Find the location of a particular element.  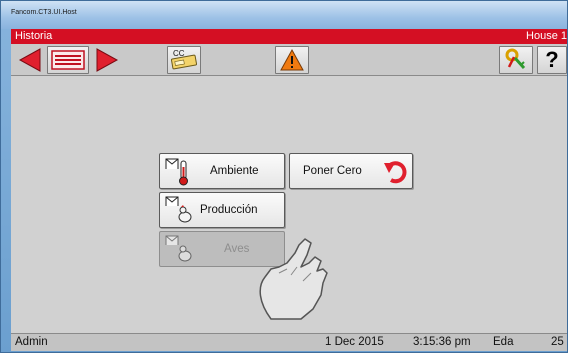

triangle-left-icon is located at coordinates (29, 60).